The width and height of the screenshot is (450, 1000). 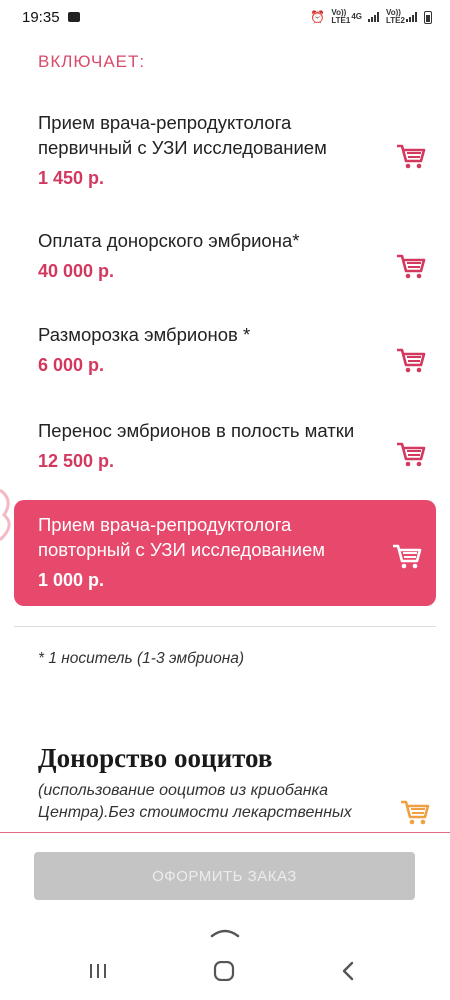 I want to click on battery-icon, so click(x=428, y=17).